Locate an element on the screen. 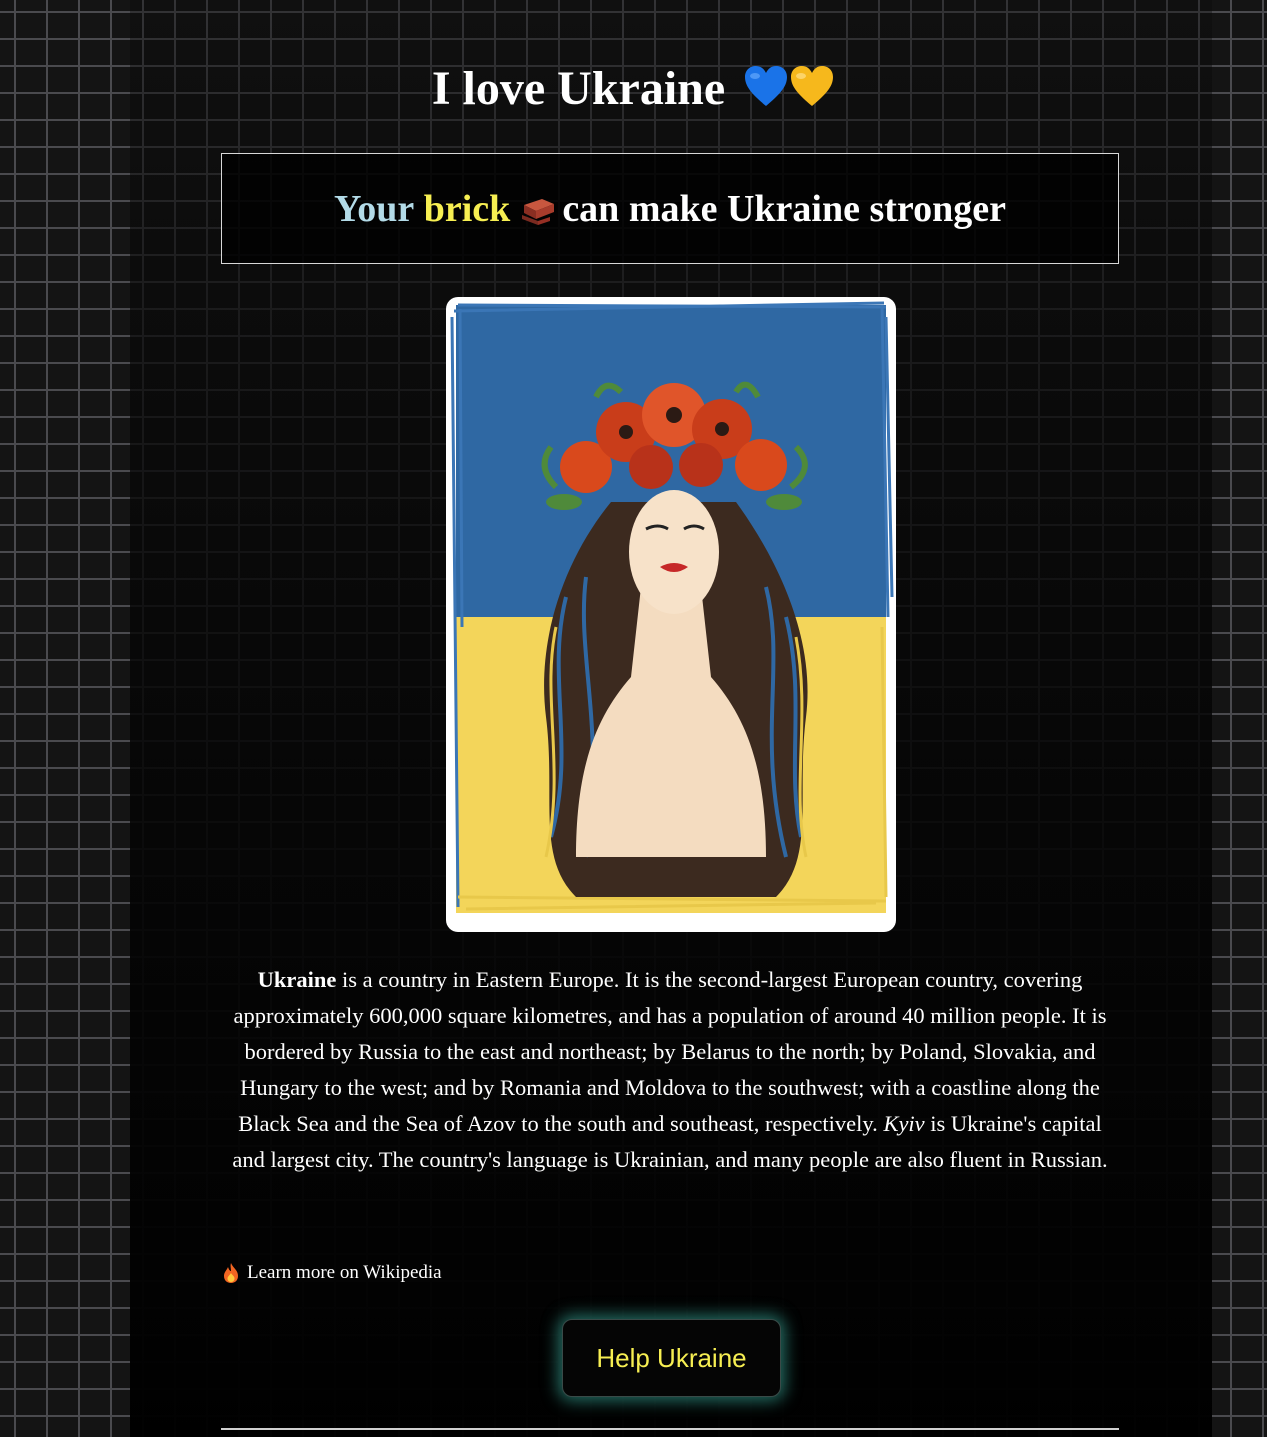 This screenshot has width=1267, height=1437. help-ukraine-button: Help Ukraine is located at coordinates (671, 1358).